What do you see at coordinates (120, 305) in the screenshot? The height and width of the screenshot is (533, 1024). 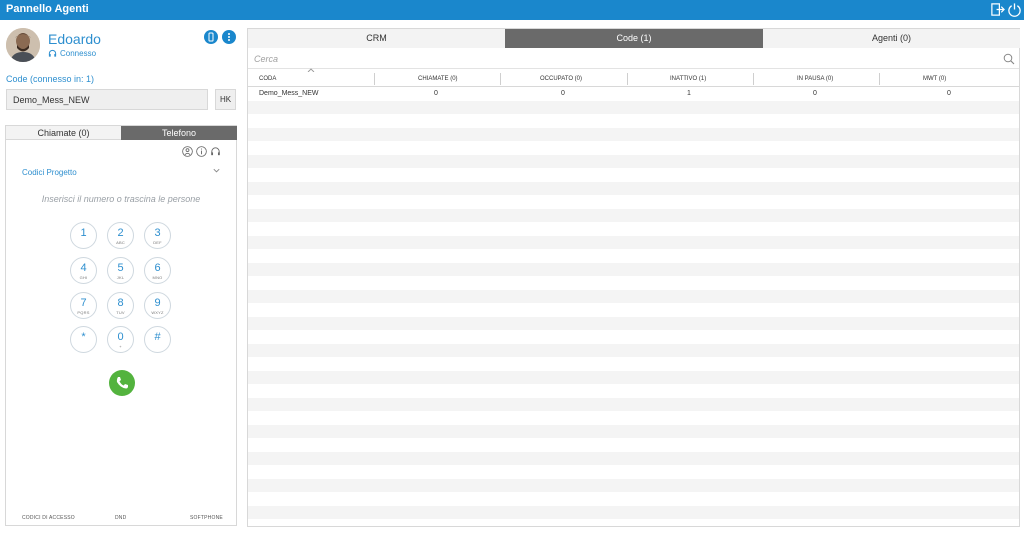 I see `dialpad-key-8: 8 TUV` at bounding box center [120, 305].